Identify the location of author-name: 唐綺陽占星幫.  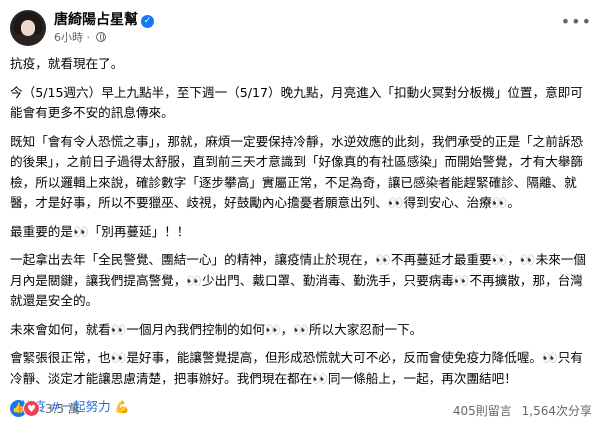
(96, 20).